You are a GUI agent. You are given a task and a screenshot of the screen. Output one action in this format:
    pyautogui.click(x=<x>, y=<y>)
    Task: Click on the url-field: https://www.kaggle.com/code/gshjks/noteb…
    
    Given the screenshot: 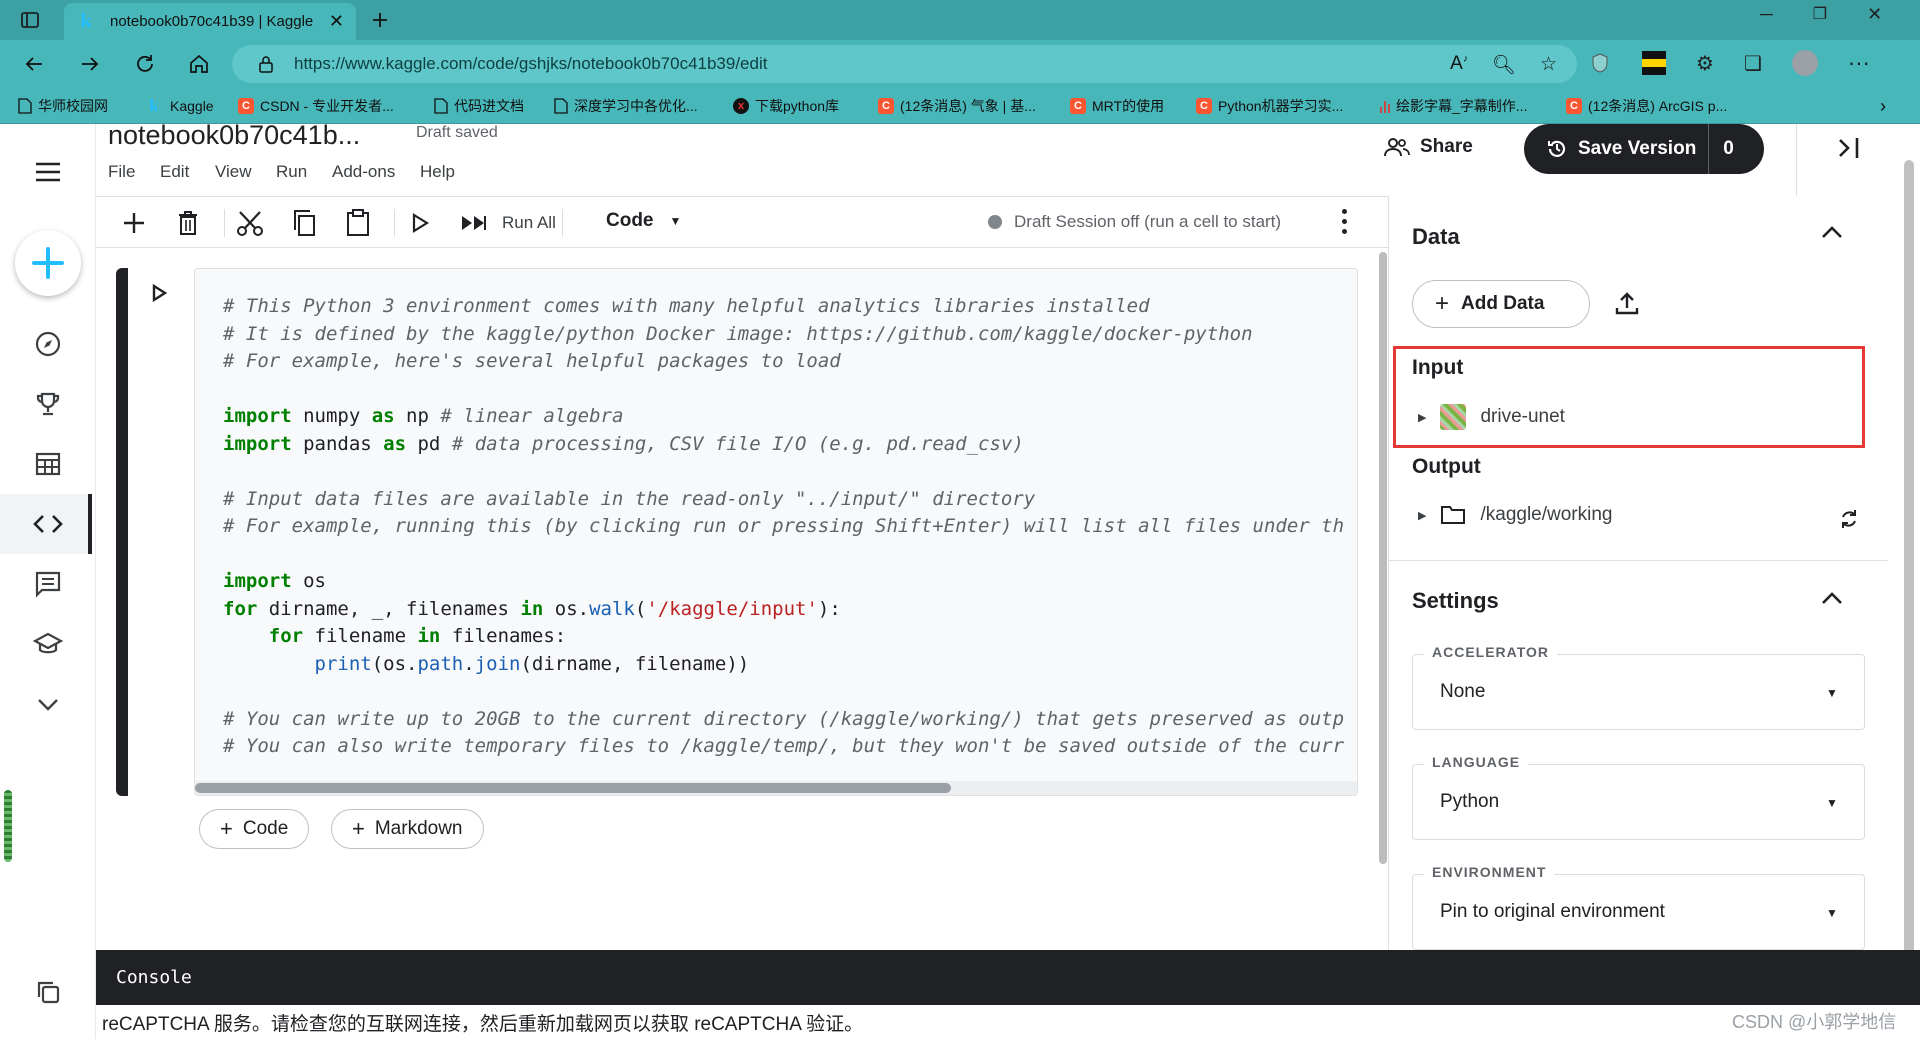 What is the action you would take?
    pyautogui.click(x=904, y=64)
    